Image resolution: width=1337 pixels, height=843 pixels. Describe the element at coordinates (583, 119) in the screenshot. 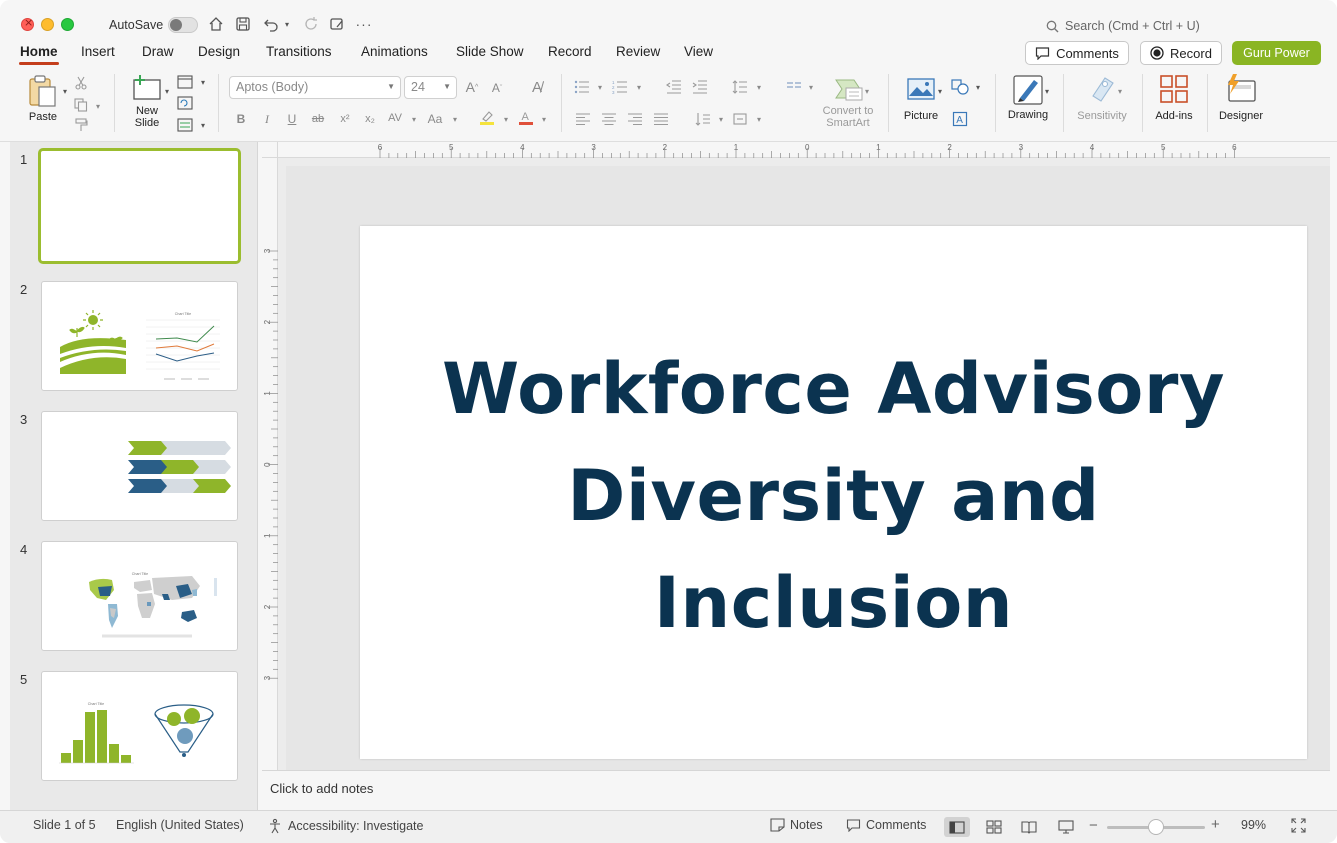

I see `align-left-icon` at that location.